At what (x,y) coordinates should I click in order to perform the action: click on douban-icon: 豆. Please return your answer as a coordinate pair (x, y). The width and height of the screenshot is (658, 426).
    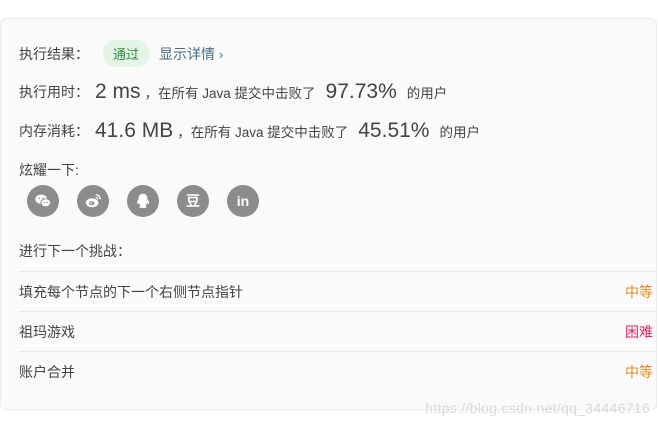
    Looking at the image, I should click on (193, 201).